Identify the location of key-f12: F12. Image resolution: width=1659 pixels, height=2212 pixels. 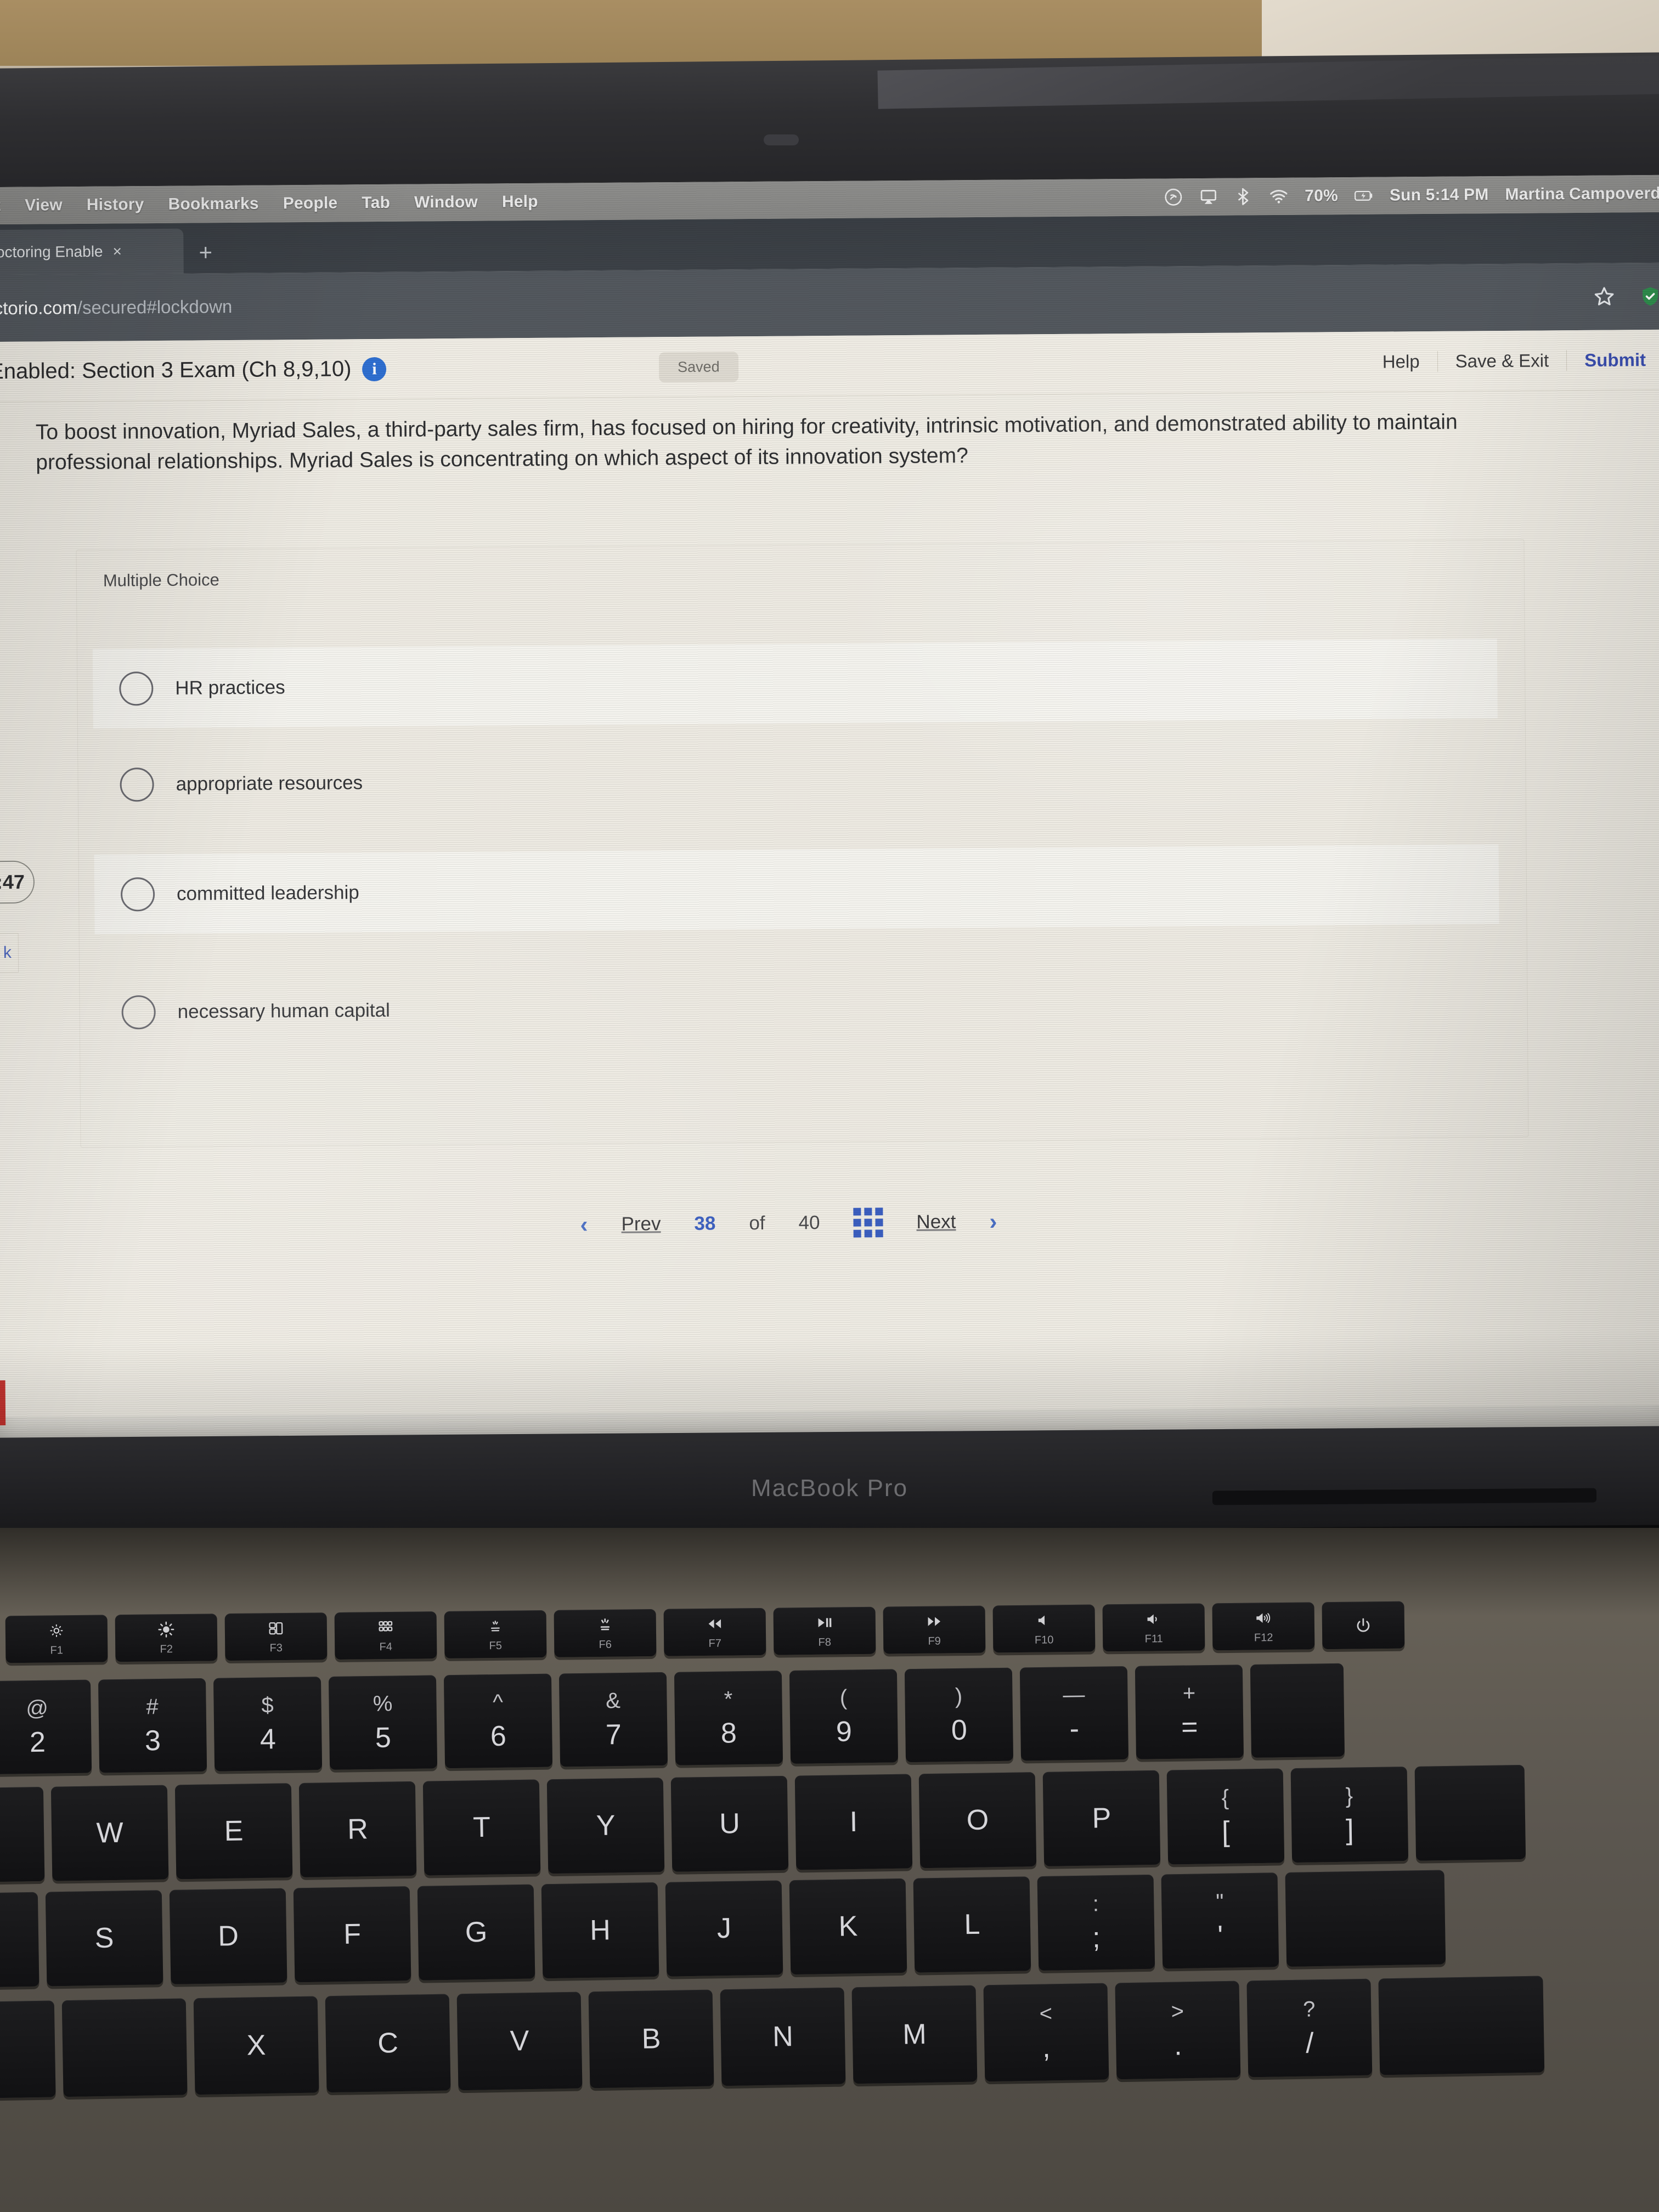
(1263, 1627).